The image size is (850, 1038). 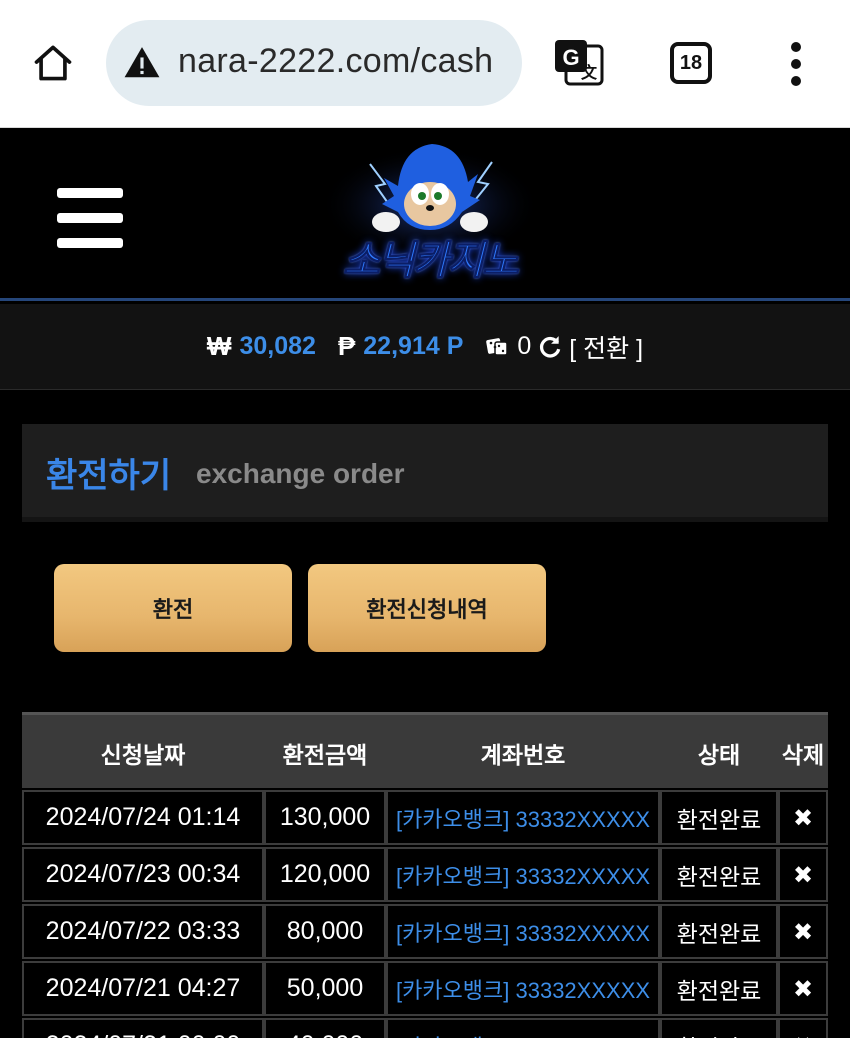 What do you see at coordinates (589, 72) in the screenshot?
I see `svg-text: 文` at bounding box center [589, 72].